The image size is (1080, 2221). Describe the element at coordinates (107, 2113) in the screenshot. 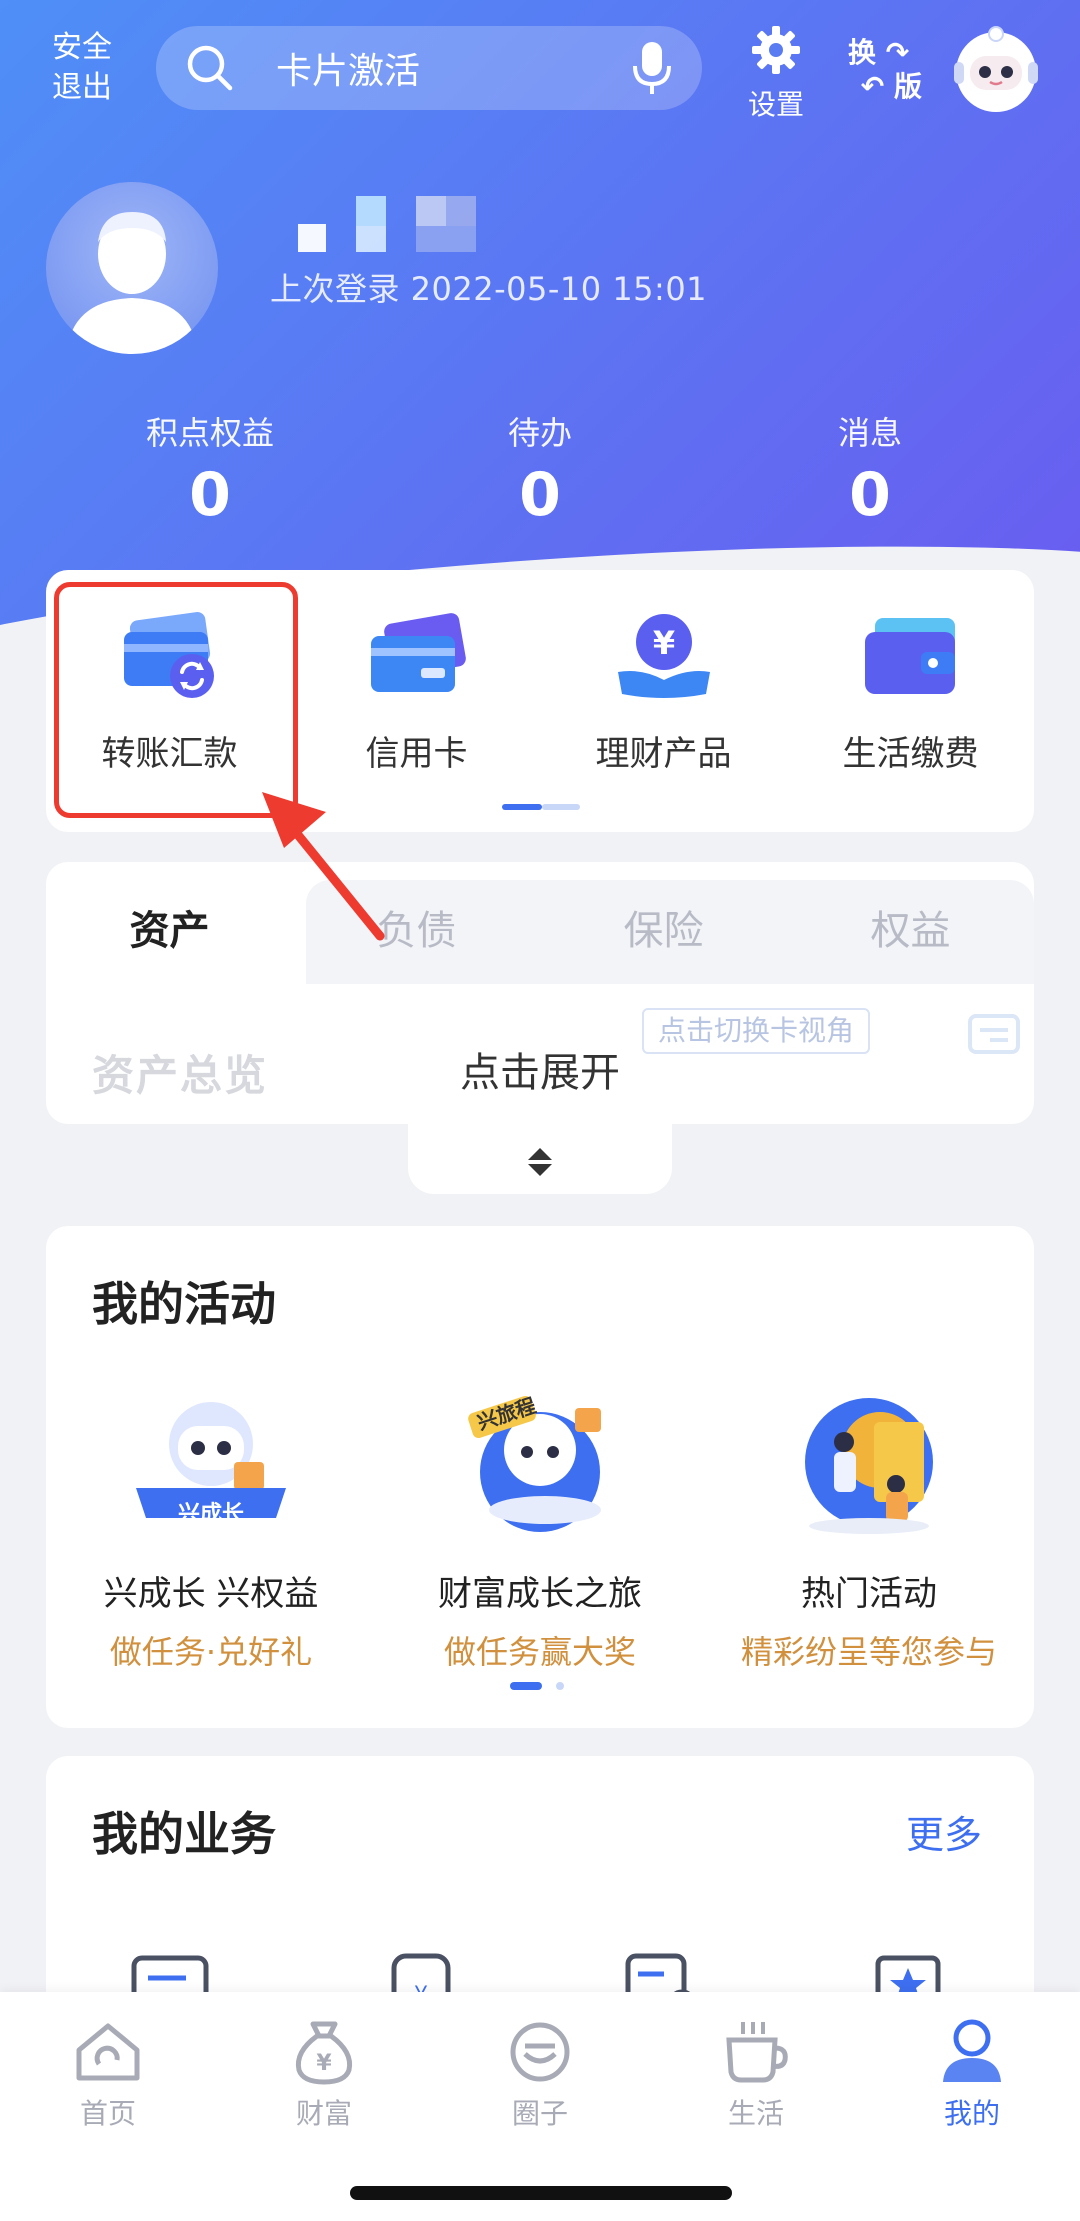

I see `nav-label: 首页` at that location.